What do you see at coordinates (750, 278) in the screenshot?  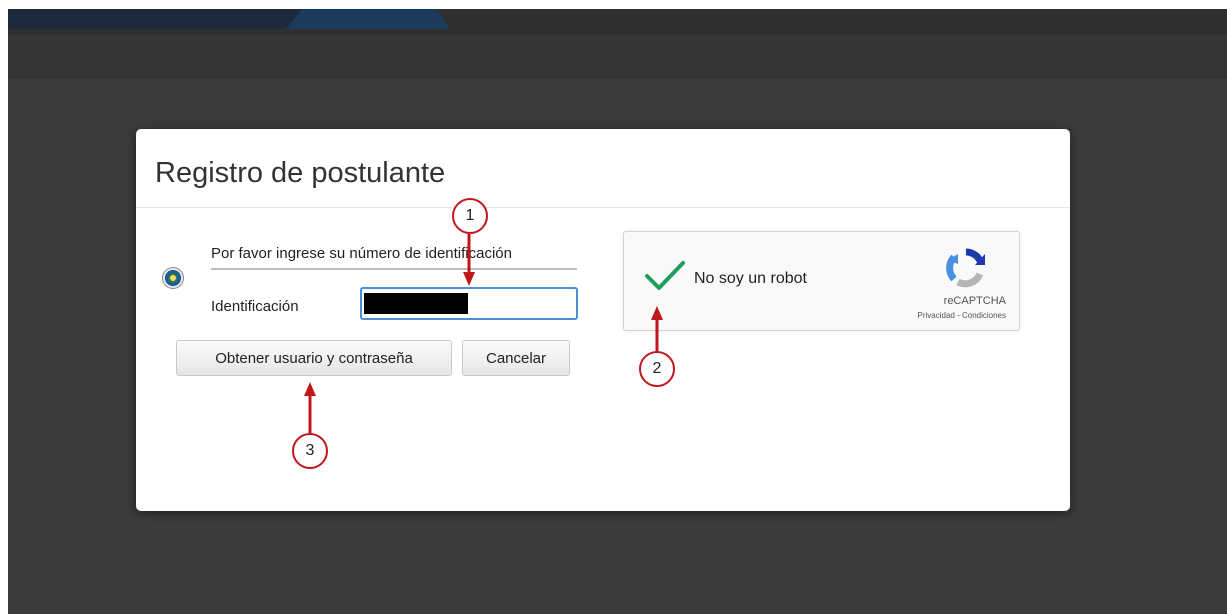 I see `recaptcha-label: No soy un robot` at bounding box center [750, 278].